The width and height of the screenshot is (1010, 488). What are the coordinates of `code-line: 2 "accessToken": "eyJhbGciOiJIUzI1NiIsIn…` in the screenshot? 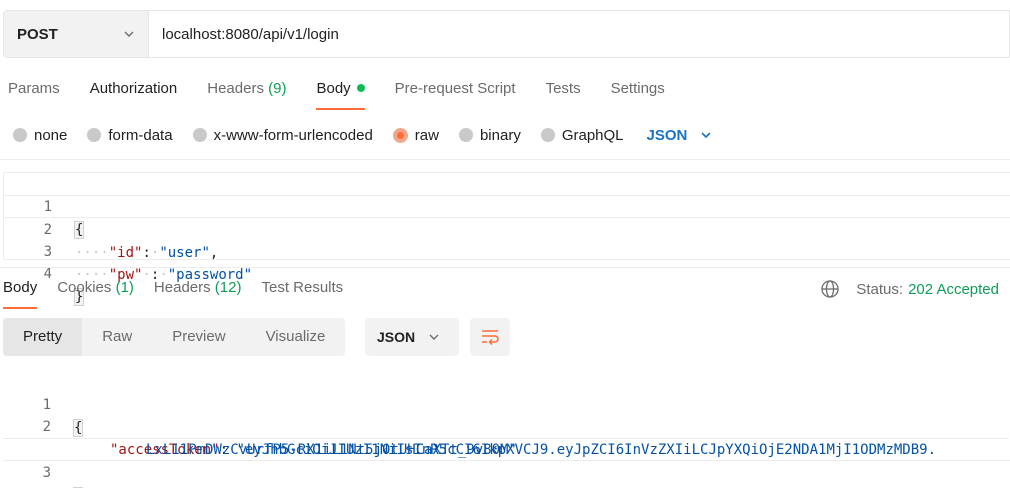 It's located at (506, 425).